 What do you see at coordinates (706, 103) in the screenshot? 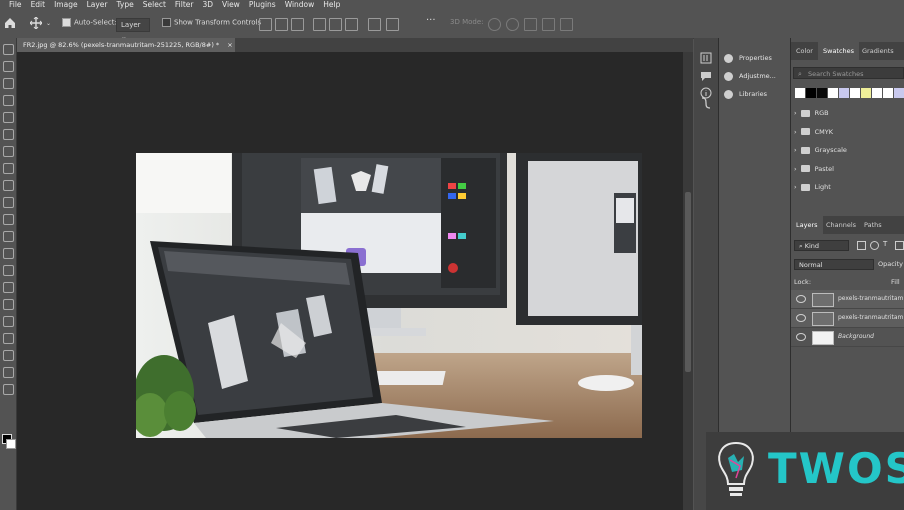
I see `paths-icon` at bounding box center [706, 103].